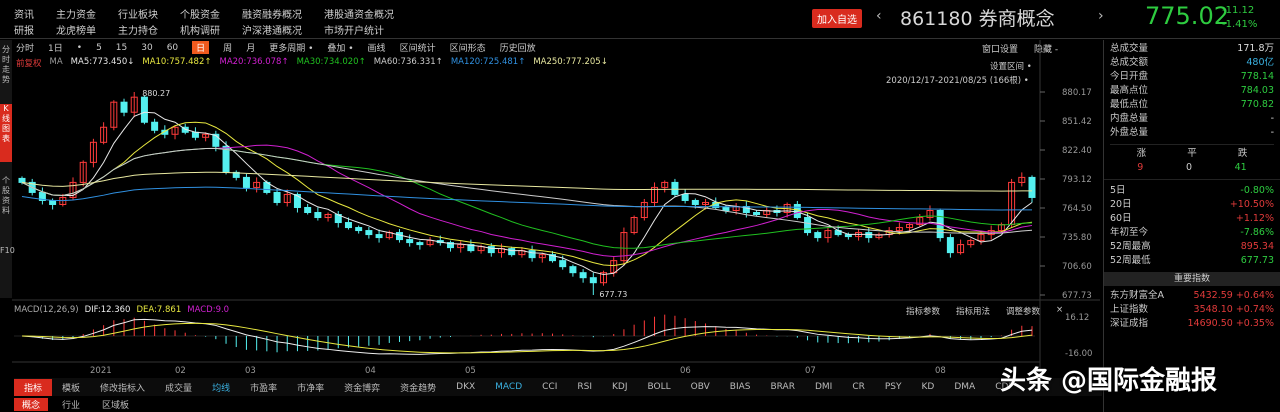 The width and height of the screenshot is (1280, 412). Describe the element at coordinates (156, 93) in the screenshot. I see `high-marker: 880.27` at that location.